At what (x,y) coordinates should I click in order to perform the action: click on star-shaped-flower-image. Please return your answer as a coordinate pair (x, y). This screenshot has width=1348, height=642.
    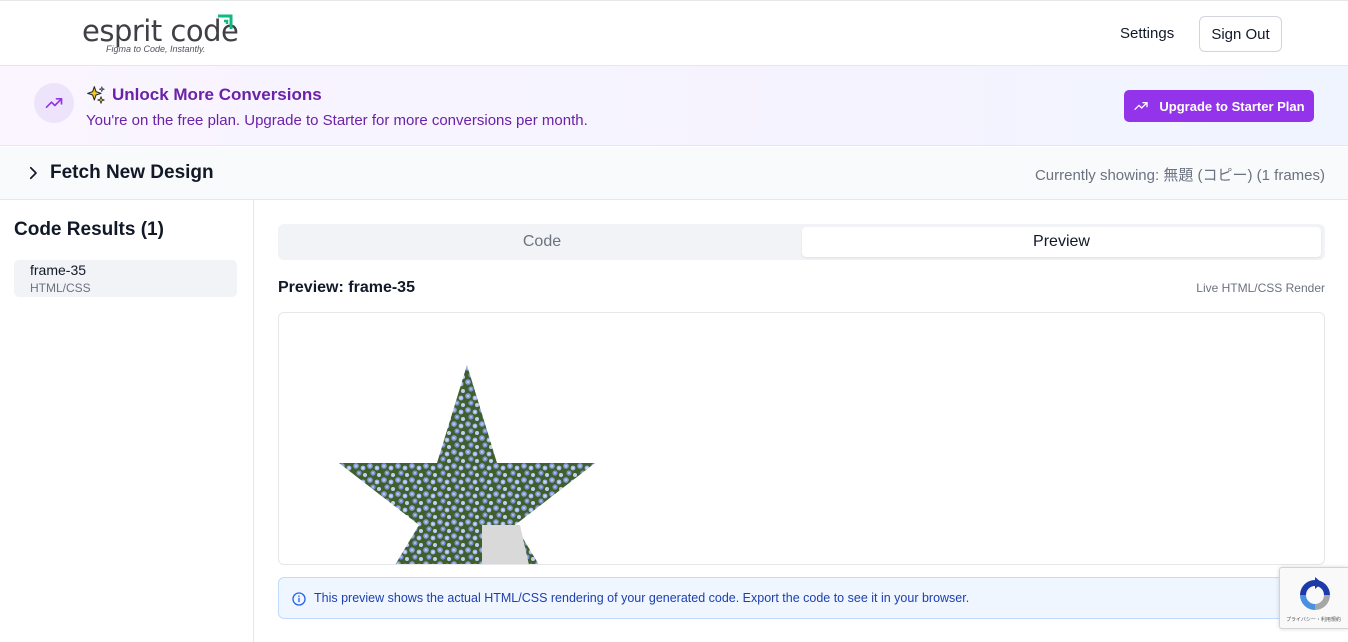
    Looking at the image, I should click on (467, 464).